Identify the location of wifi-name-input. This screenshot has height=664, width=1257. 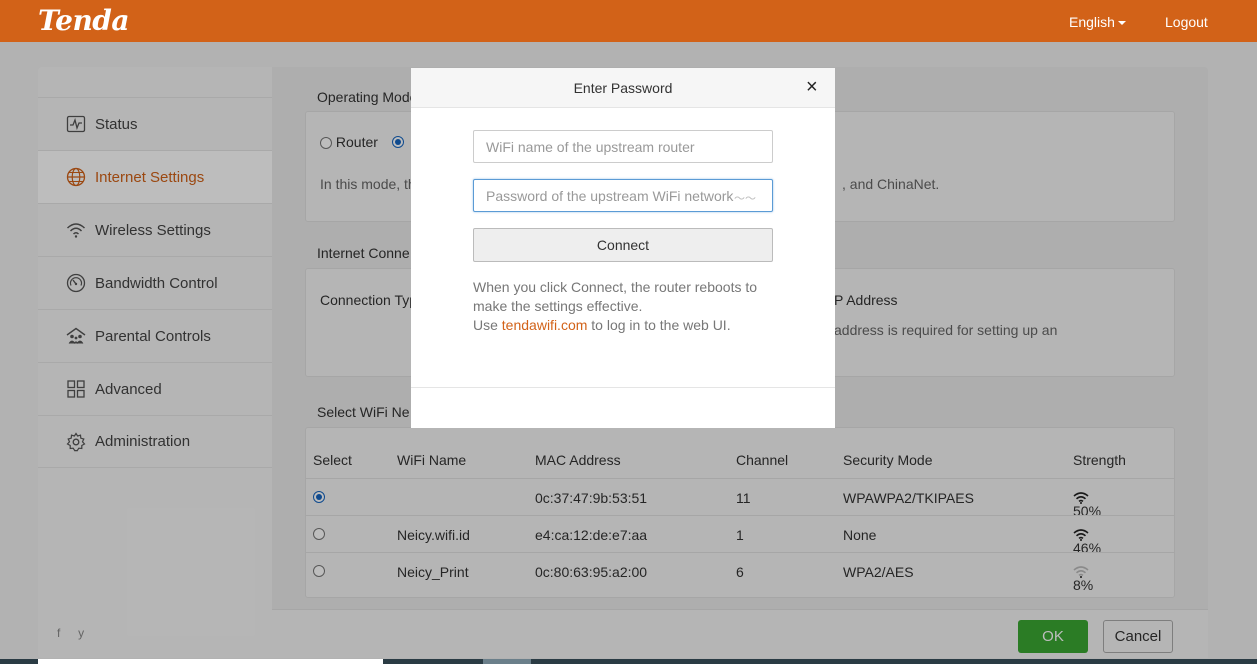
(623, 146).